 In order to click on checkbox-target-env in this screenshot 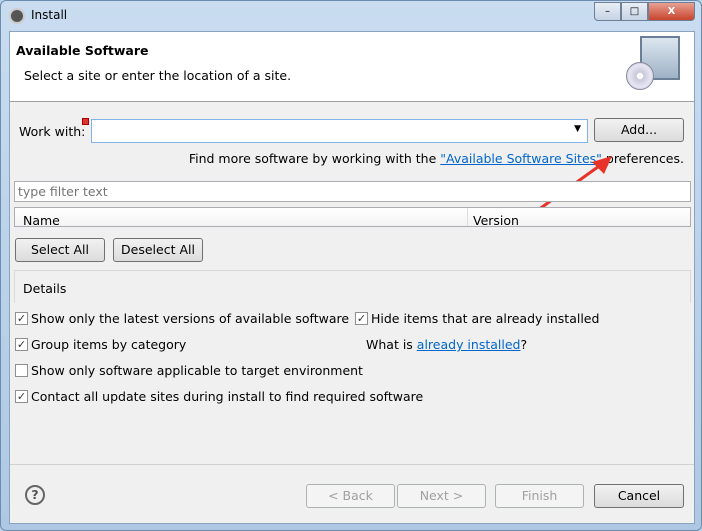, I will do `click(21, 370)`.